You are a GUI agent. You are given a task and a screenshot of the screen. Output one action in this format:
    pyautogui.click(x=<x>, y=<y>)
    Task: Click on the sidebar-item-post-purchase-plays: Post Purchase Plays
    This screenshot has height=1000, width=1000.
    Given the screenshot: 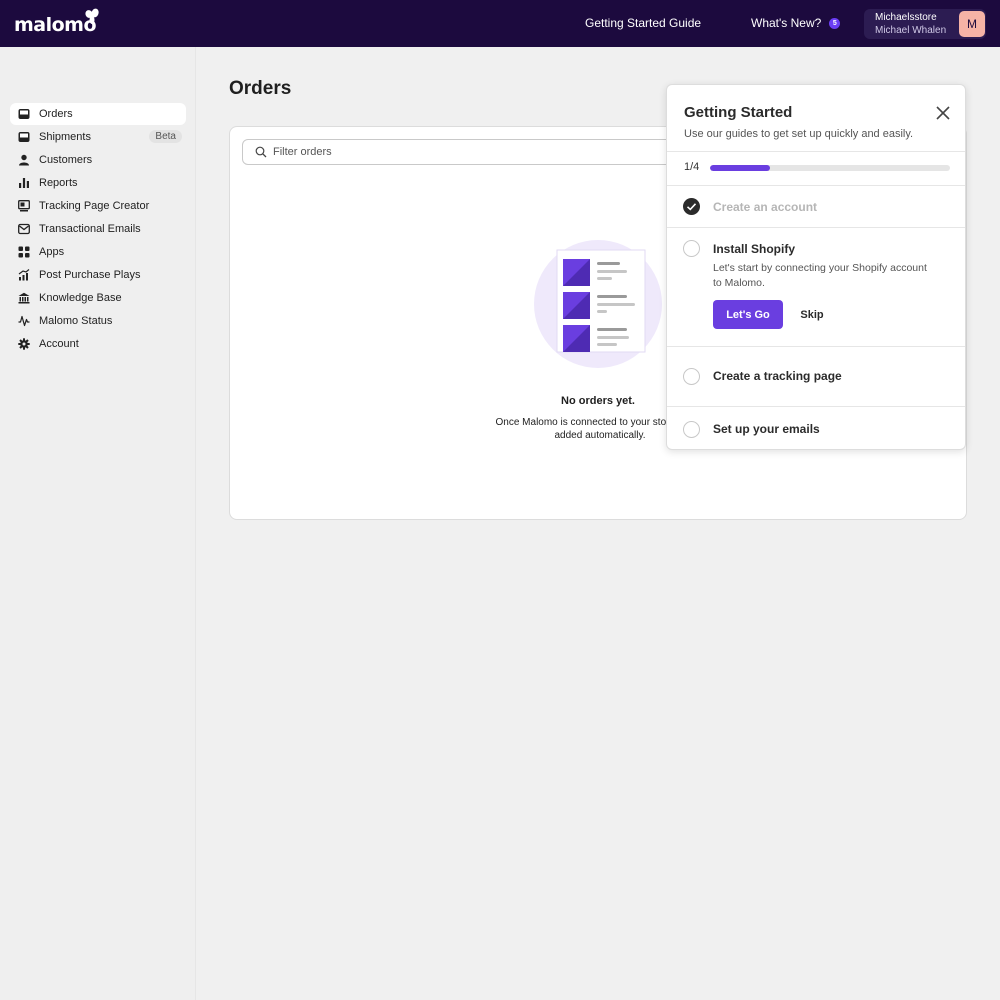 What is the action you would take?
    pyautogui.click(x=98, y=275)
    